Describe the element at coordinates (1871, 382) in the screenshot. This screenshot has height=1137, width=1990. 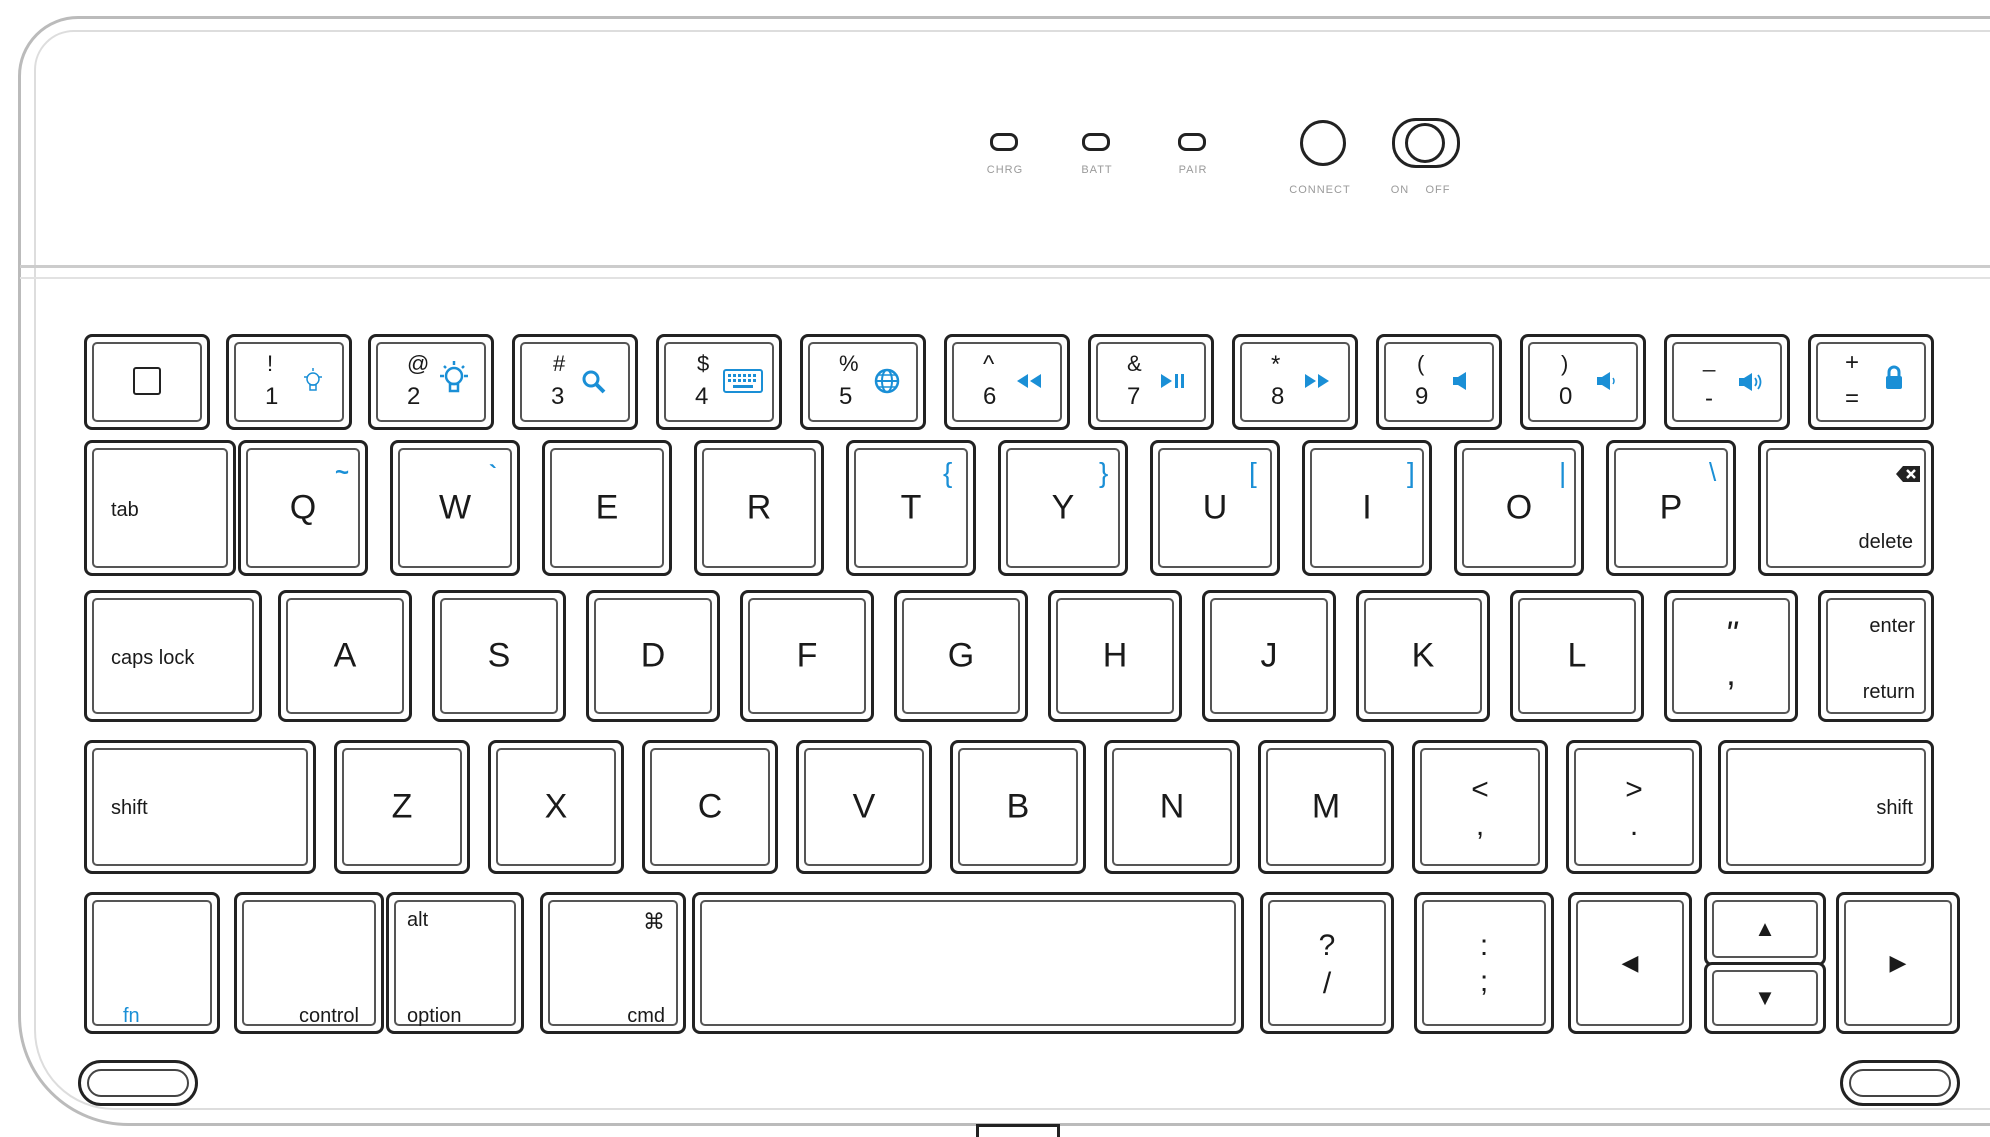
I see `key-plus: + =` at that location.